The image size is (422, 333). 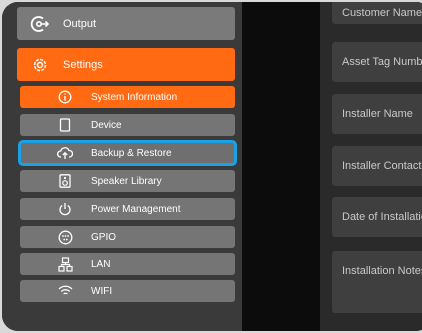 I want to click on asset-tag-number-field: Asset Tag Number, so click(x=377, y=62).